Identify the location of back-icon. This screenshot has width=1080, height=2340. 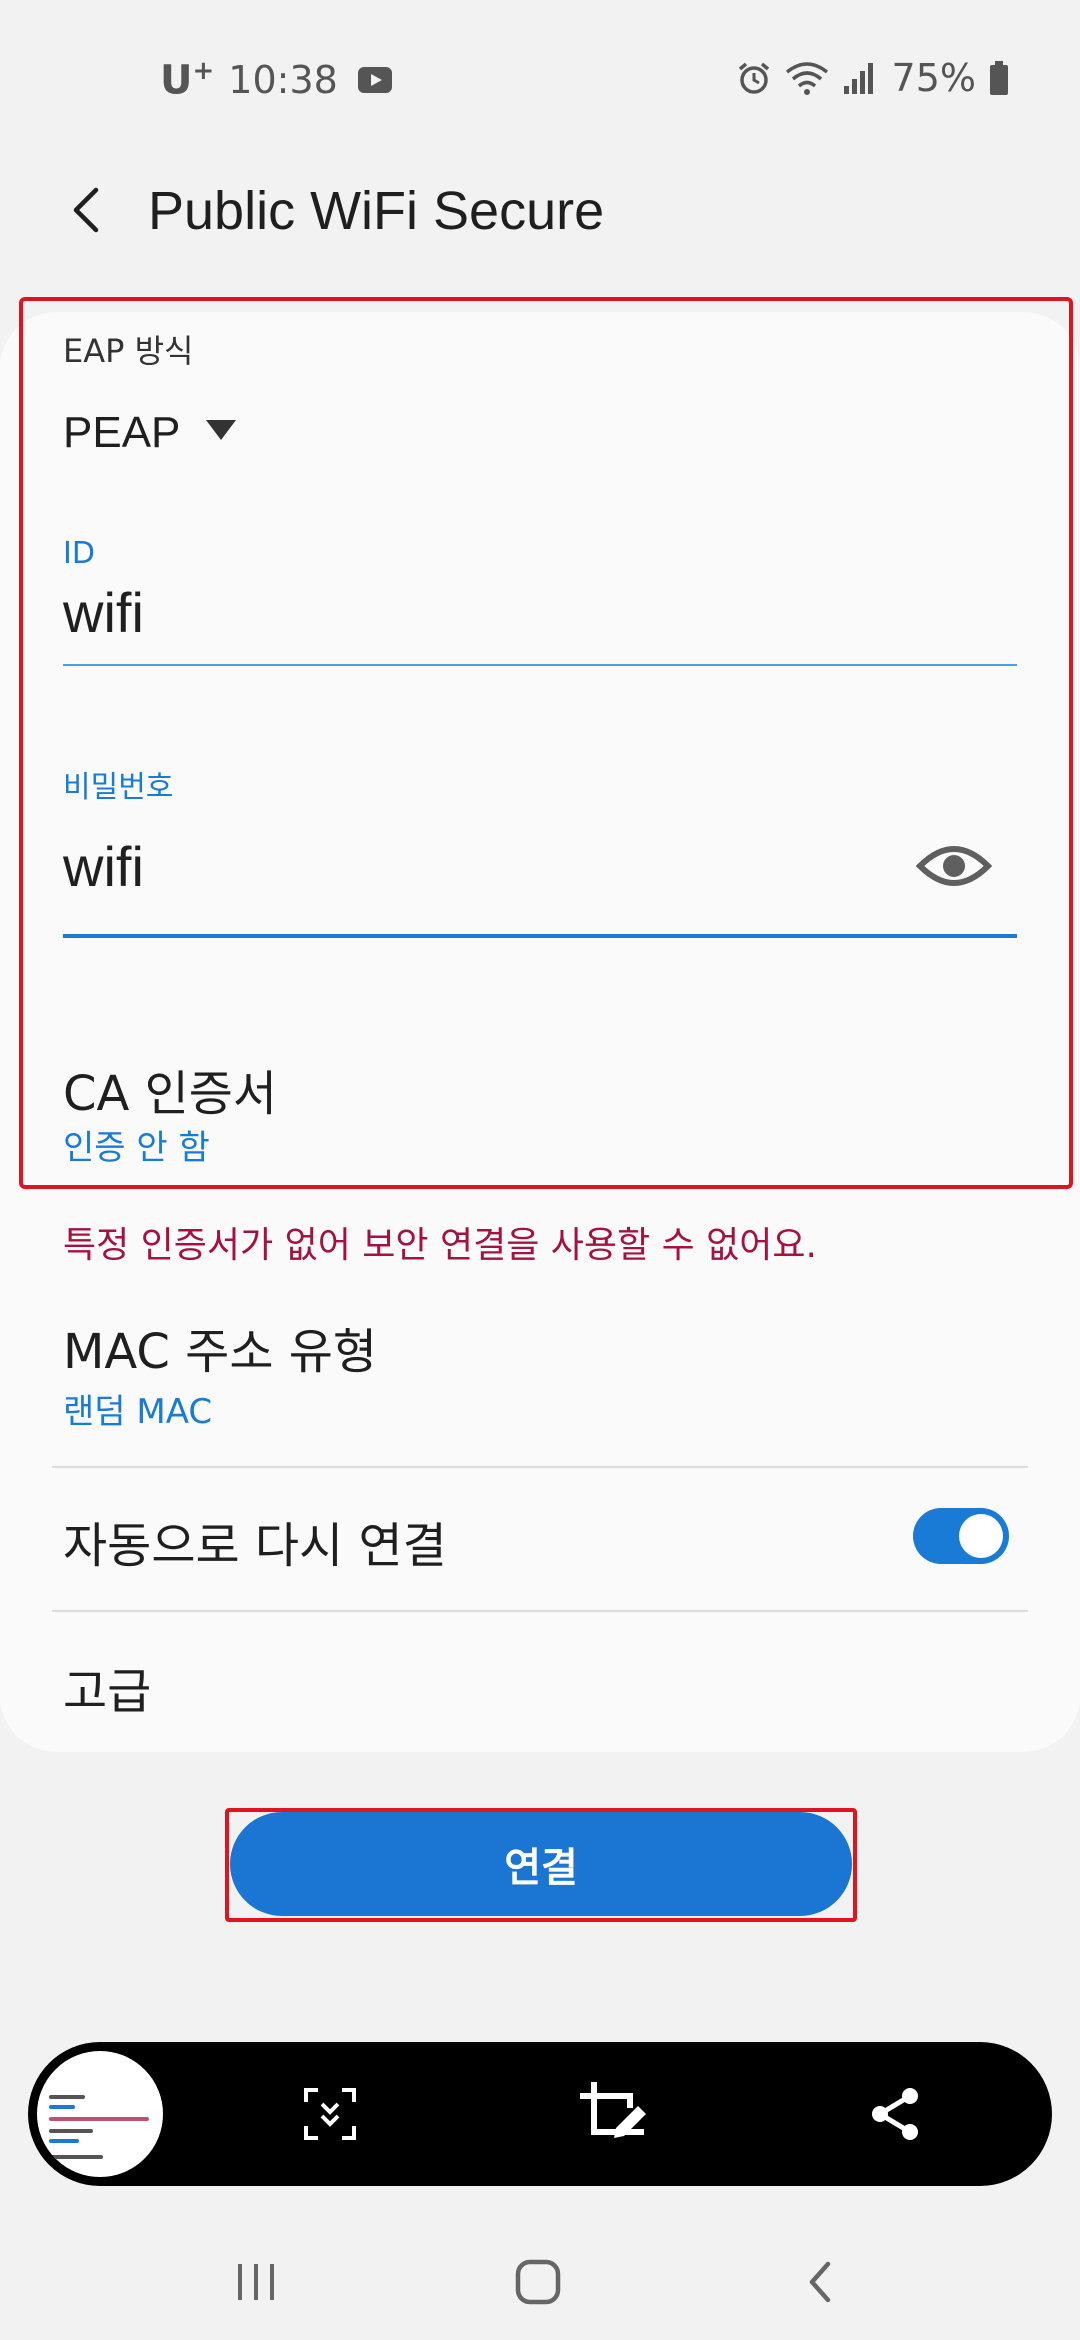
(820, 2282).